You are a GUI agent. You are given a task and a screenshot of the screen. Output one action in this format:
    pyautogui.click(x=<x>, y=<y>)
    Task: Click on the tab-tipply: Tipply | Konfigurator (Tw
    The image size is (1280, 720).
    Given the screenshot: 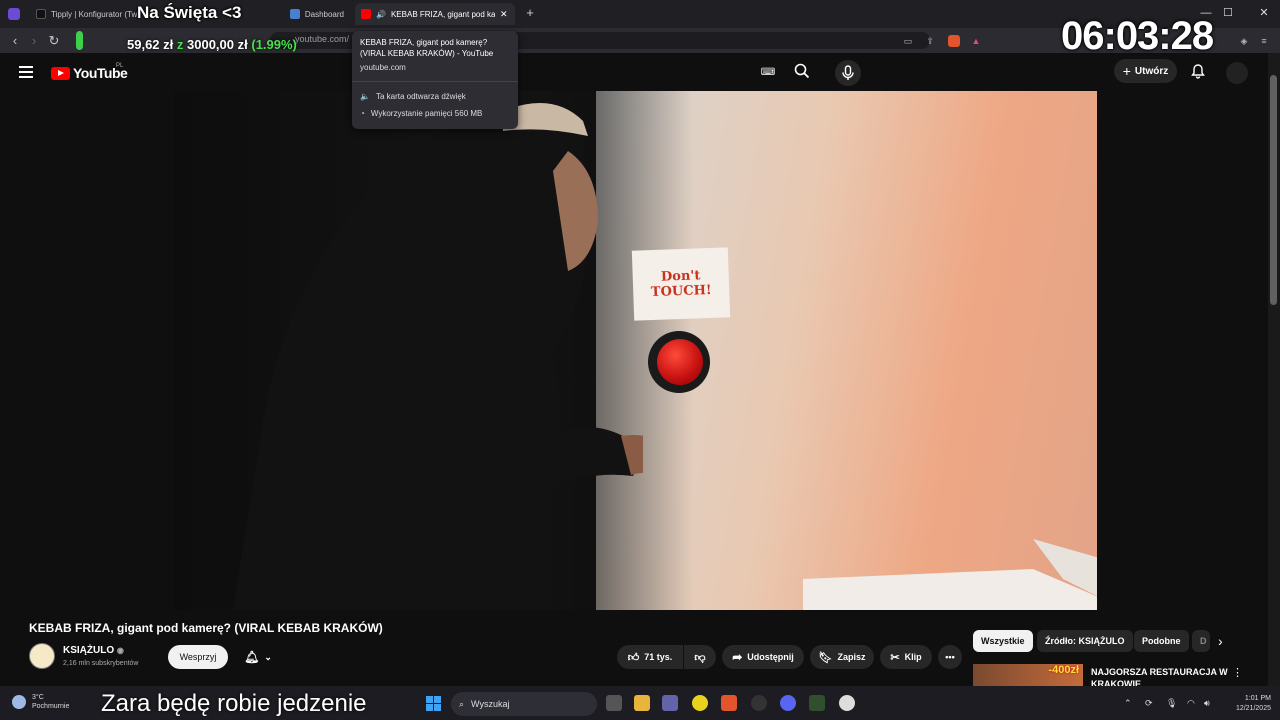 What is the action you would take?
    pyautogui.click(x=85, y=14)
    